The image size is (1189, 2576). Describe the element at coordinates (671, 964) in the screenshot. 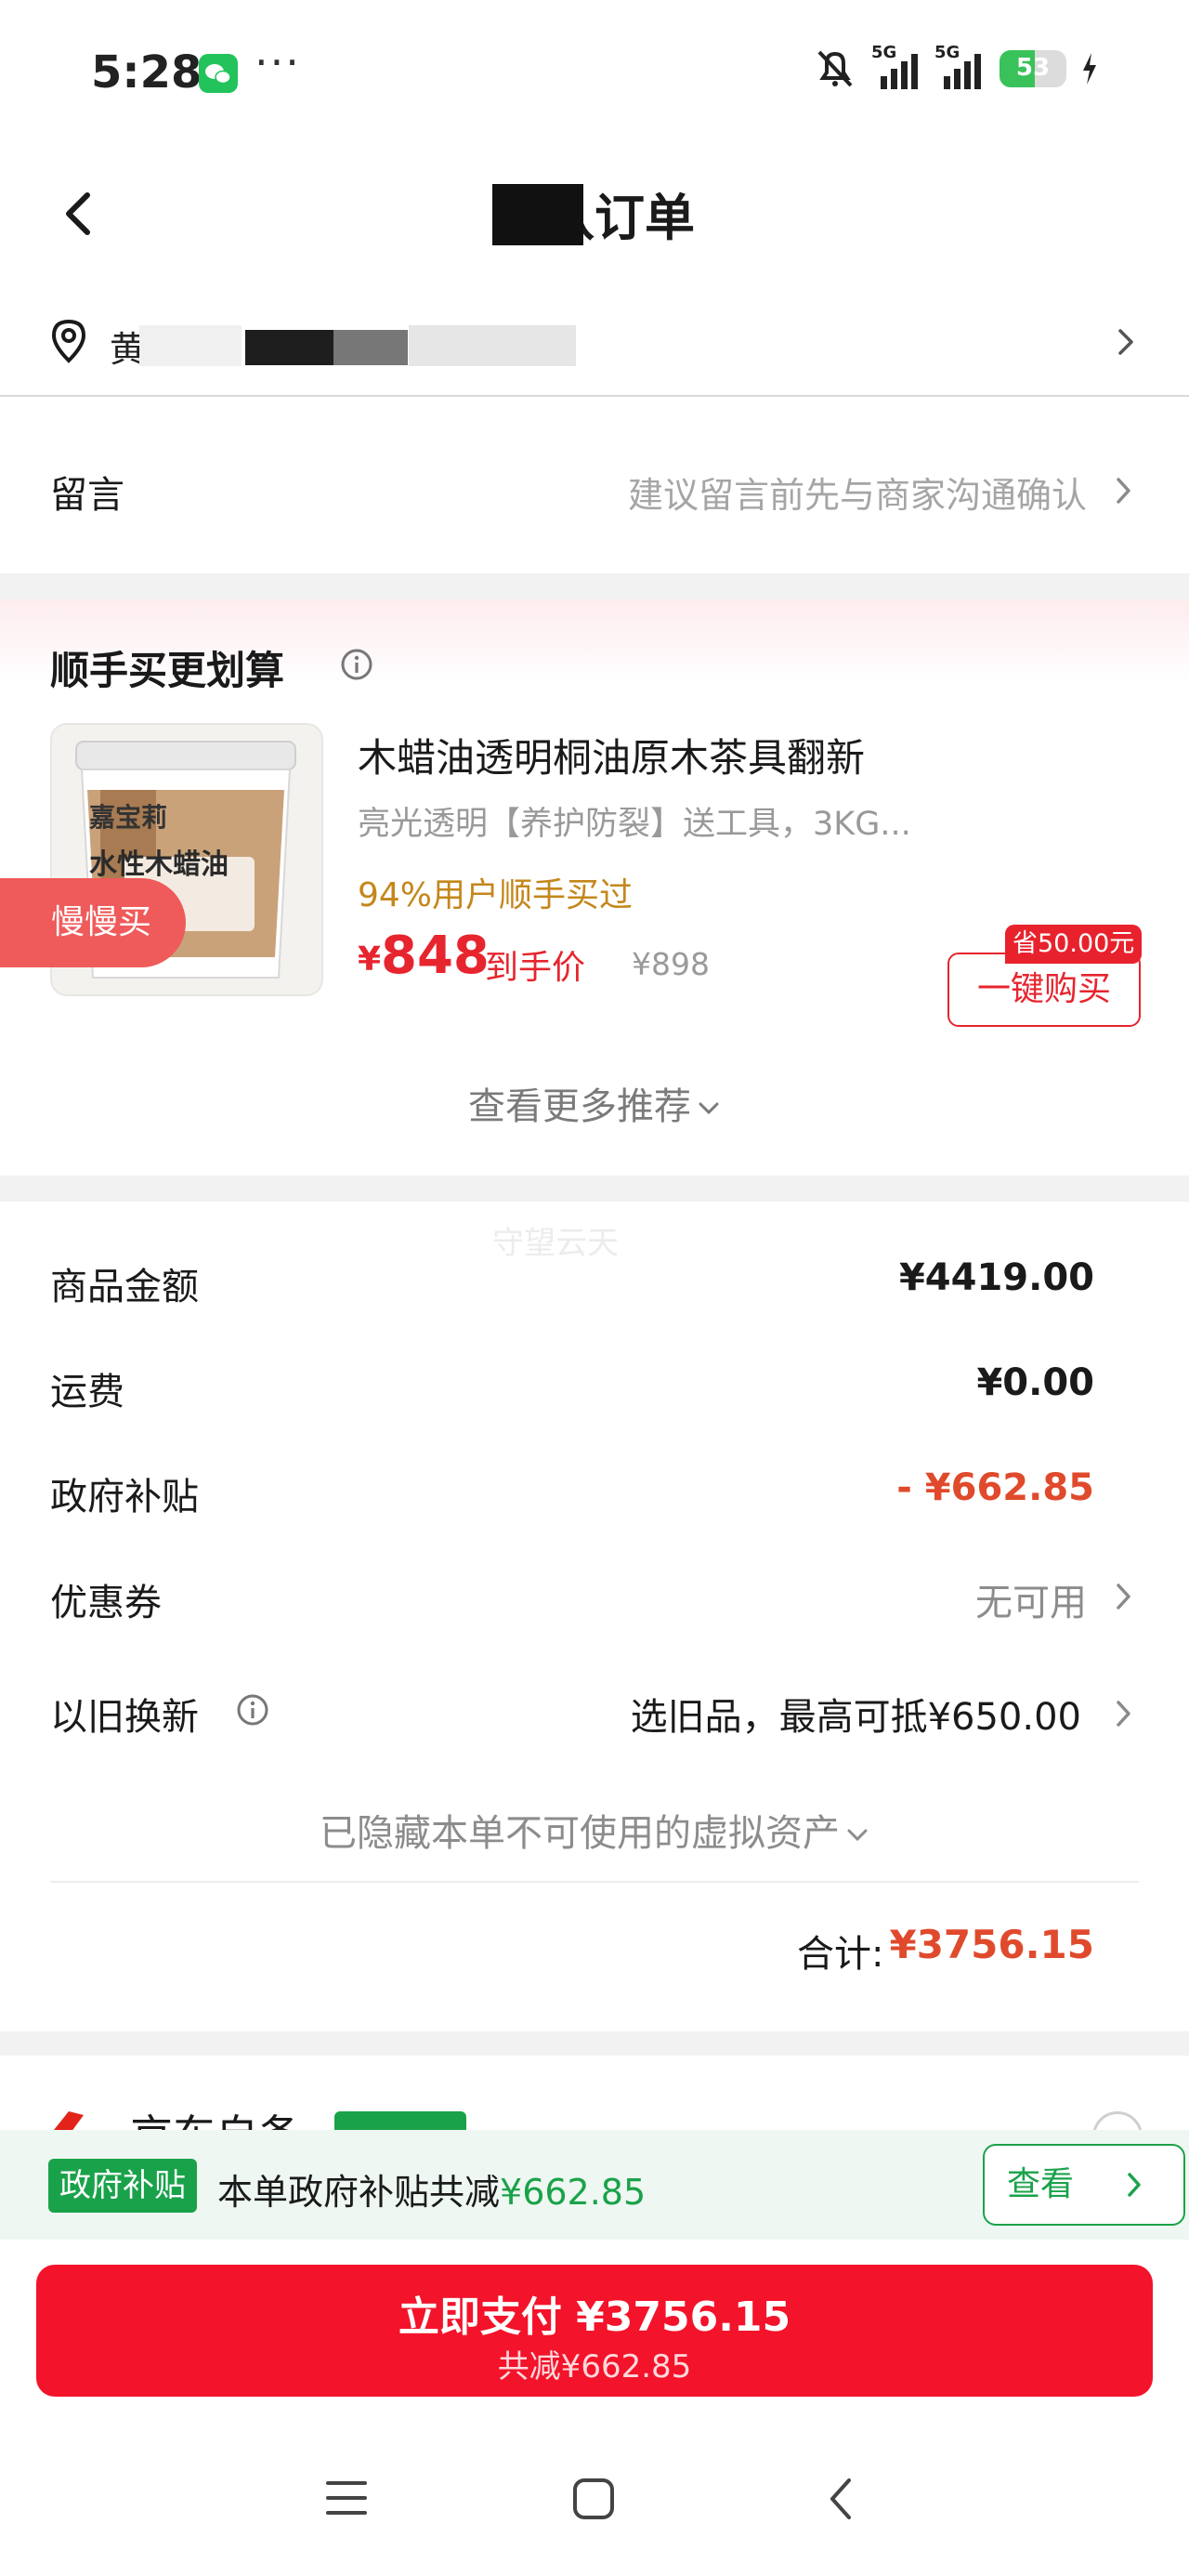

I see `original-price: ¥898` at that location.